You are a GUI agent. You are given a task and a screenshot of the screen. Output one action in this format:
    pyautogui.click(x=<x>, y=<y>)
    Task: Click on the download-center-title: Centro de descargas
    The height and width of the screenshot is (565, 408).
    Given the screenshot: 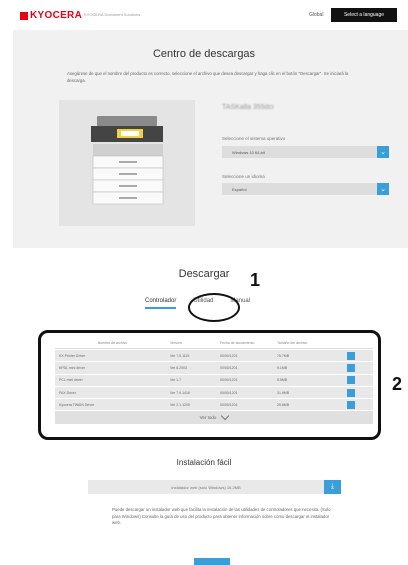 What is the action you would take?
    pyautogui.click(x=204, y=54)
    